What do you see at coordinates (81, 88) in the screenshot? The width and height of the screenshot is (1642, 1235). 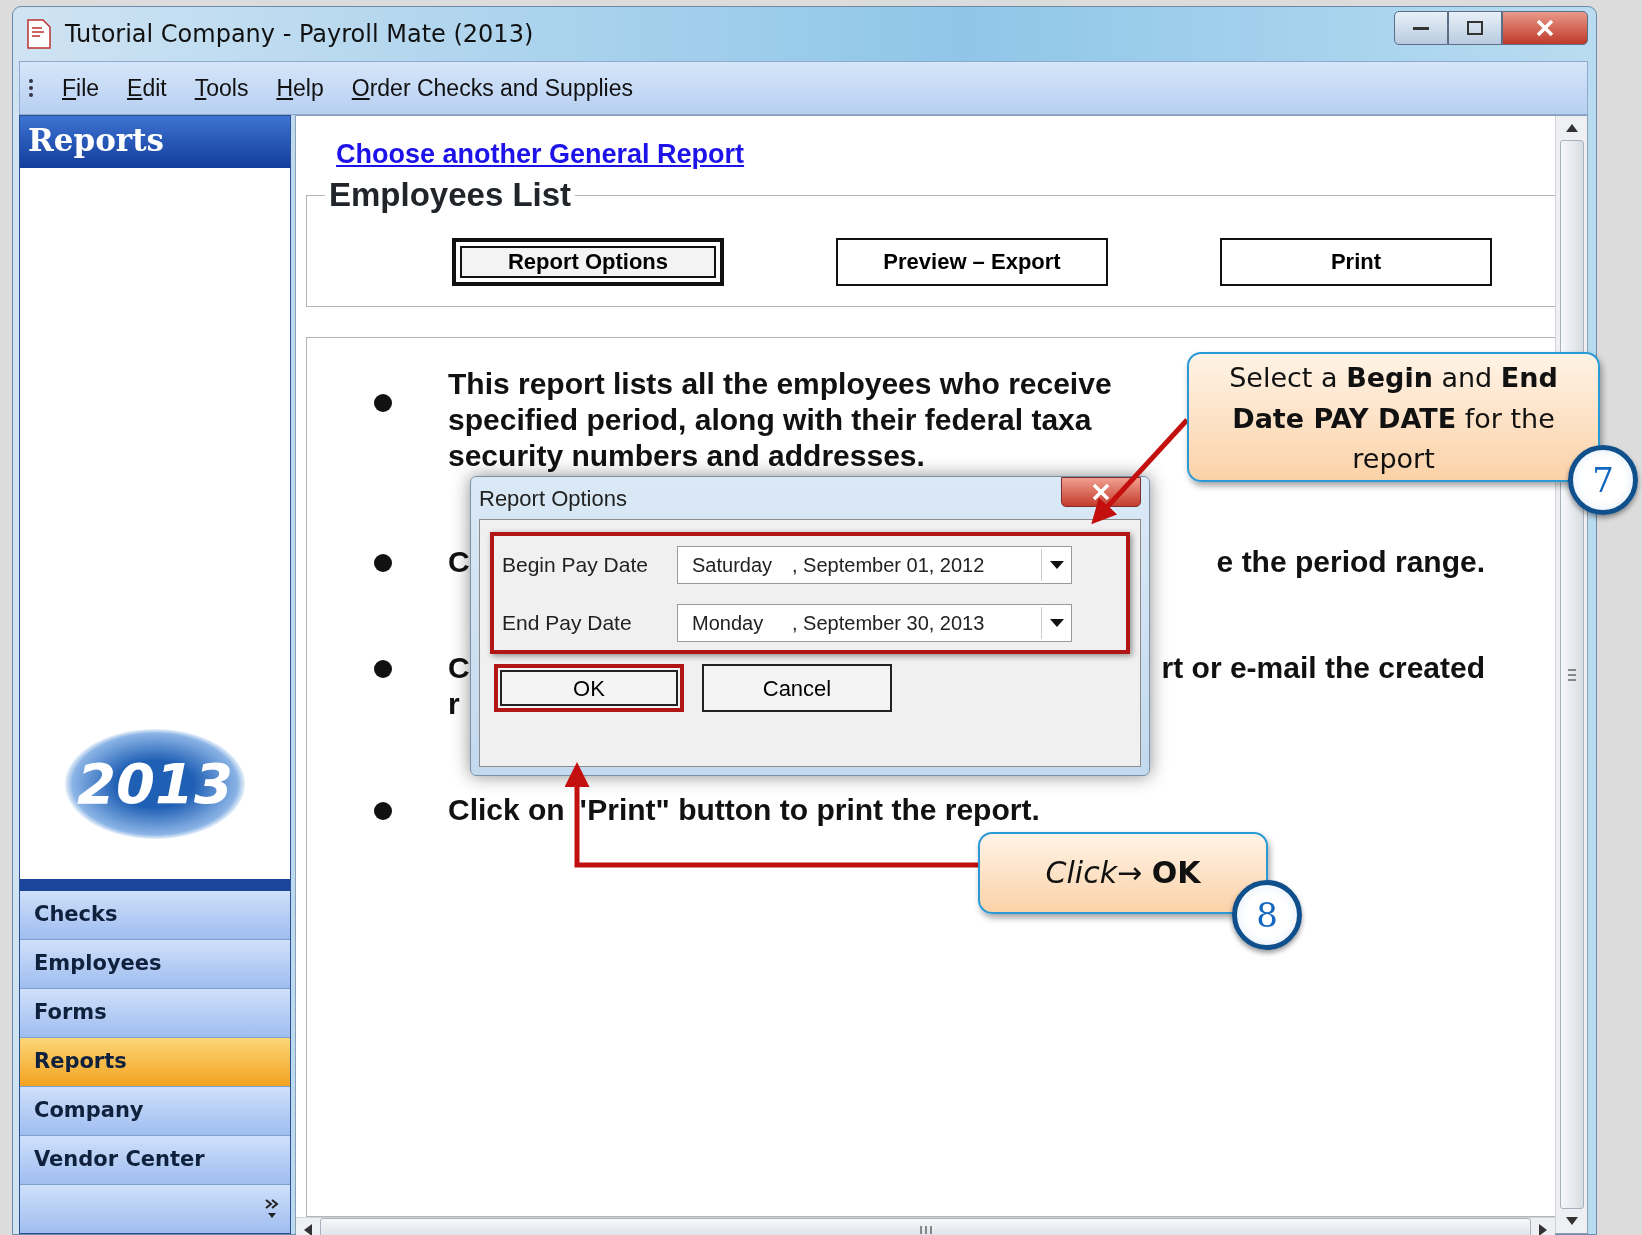 I see `menu-item: File` at bounding box center [81, 88].